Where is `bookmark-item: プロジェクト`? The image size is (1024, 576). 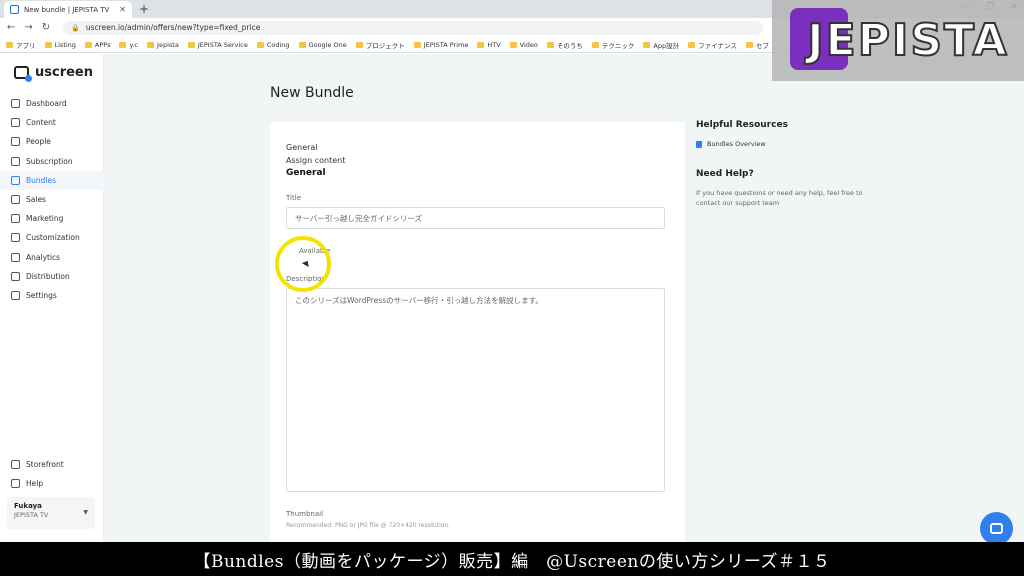
bookmark-item: プロジェクト is located at coordinates (380, 45).